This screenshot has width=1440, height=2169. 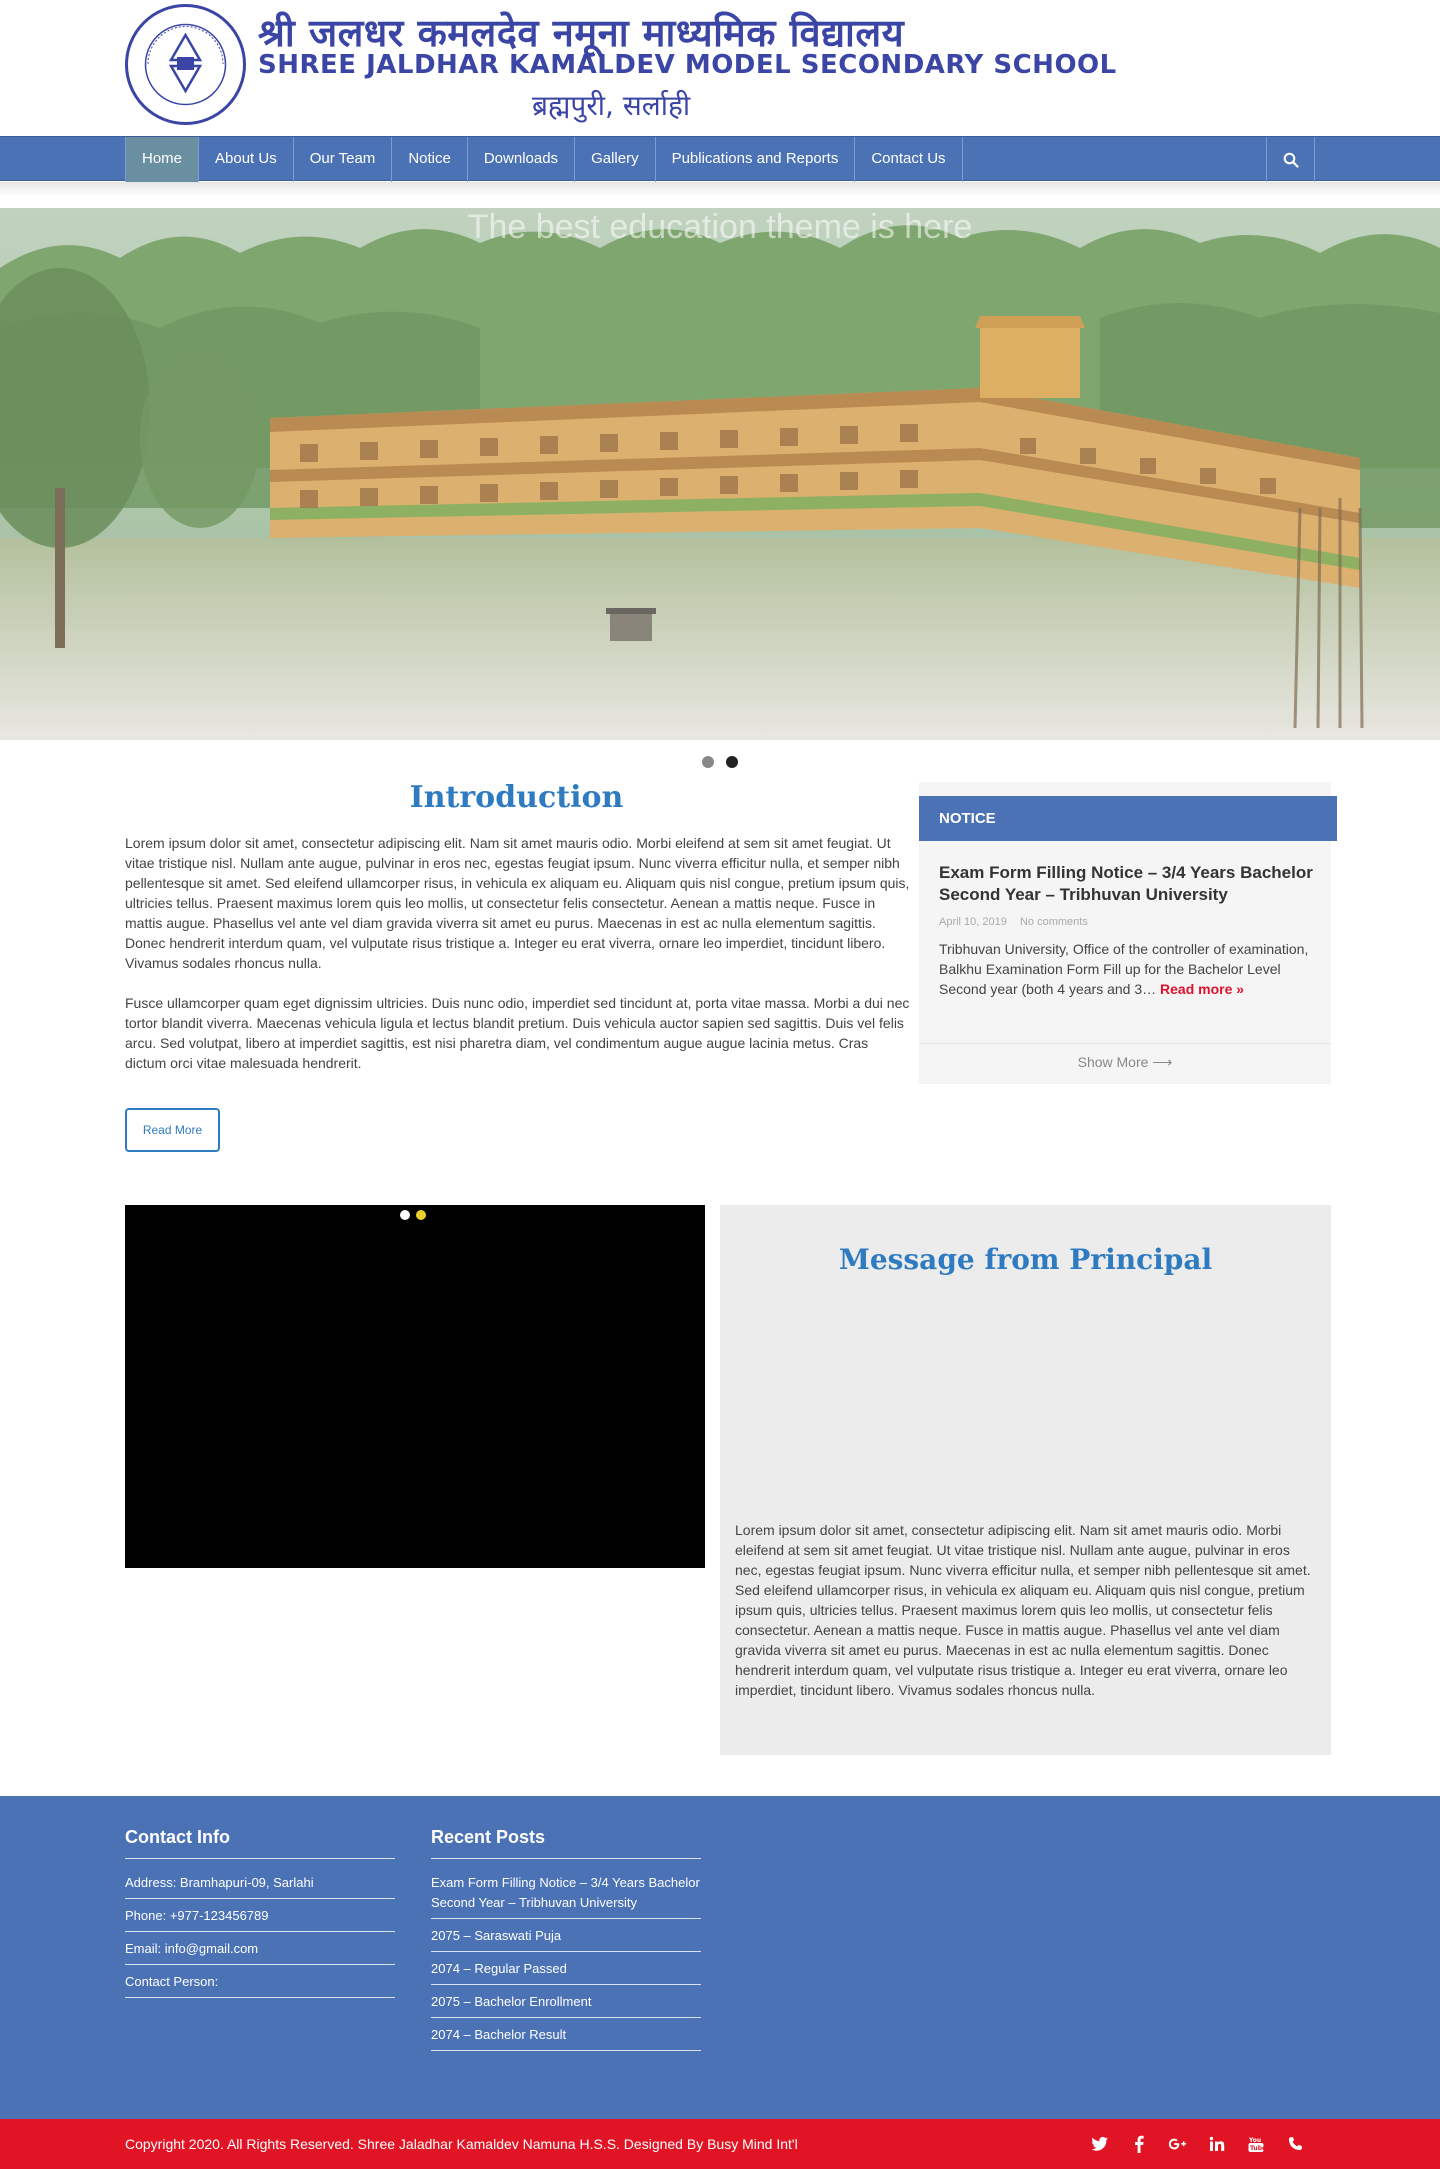 What do you see at coordinates (611, 105) in the screenshot?
I see `school-location: ब्रह्मपुरी, सर्लाही` at bounding box center [611, 105].